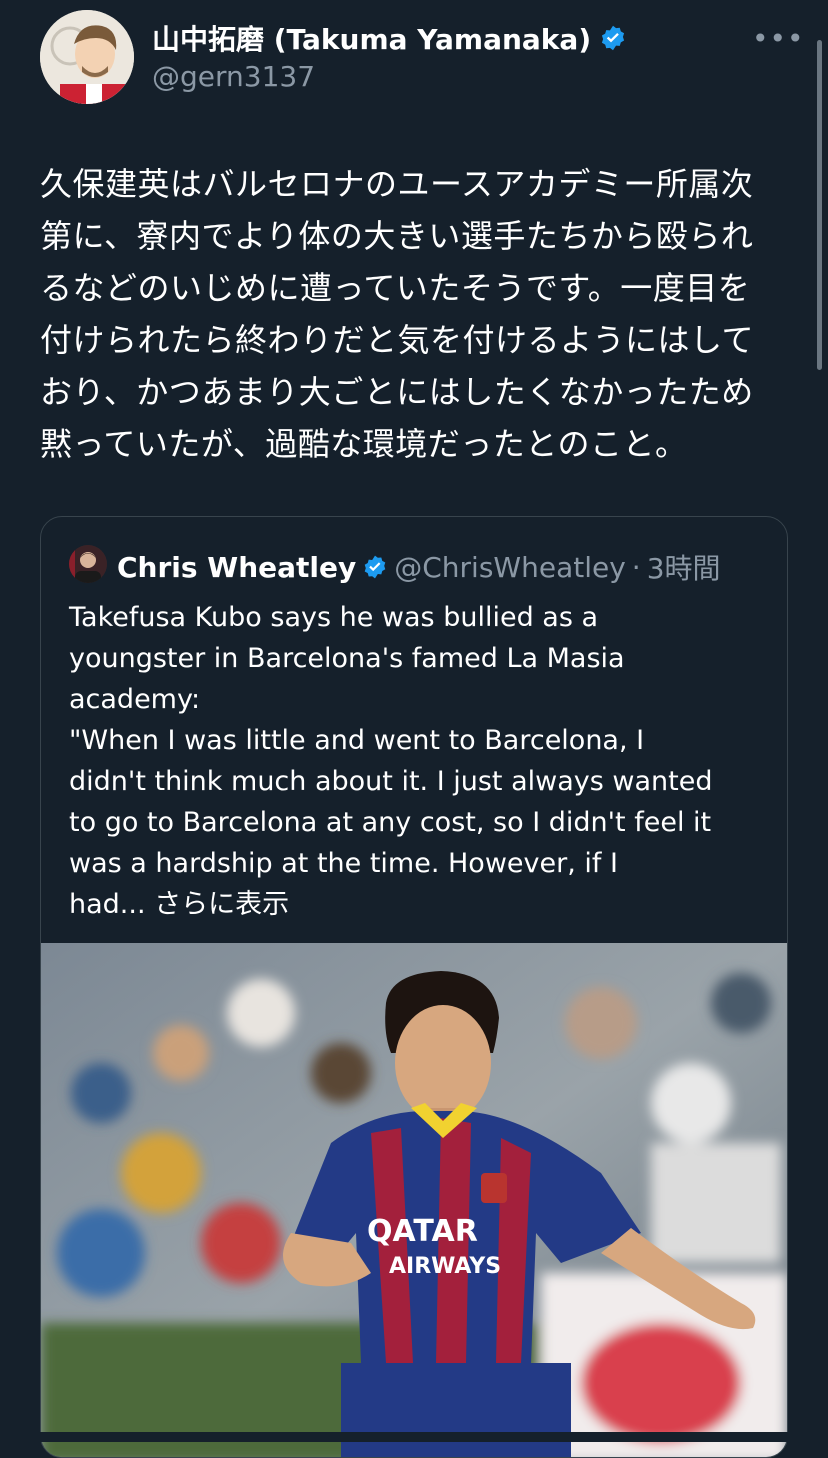 The height and width of the screenshot is (1458, 828). Describe the element at coordinates (135, 699) in the screenshot. I see `quoted-line: academy:` at that location.